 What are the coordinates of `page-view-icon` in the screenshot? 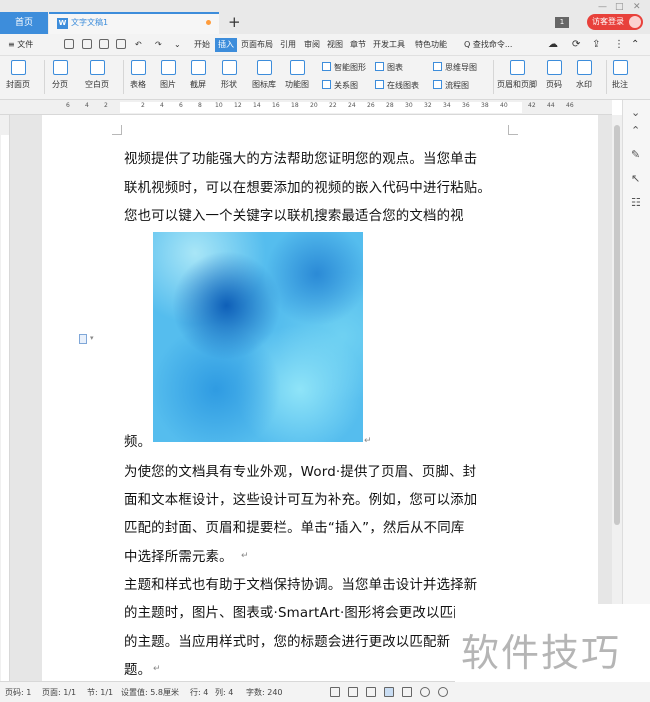 It's located at (389, 692).